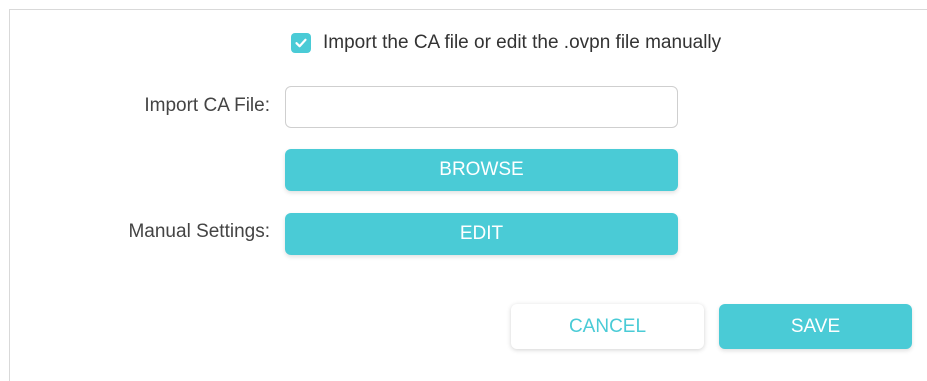 This screenshot has height=381, width=927. I want to click on browse-button: BROWSE, so click(481, 170).